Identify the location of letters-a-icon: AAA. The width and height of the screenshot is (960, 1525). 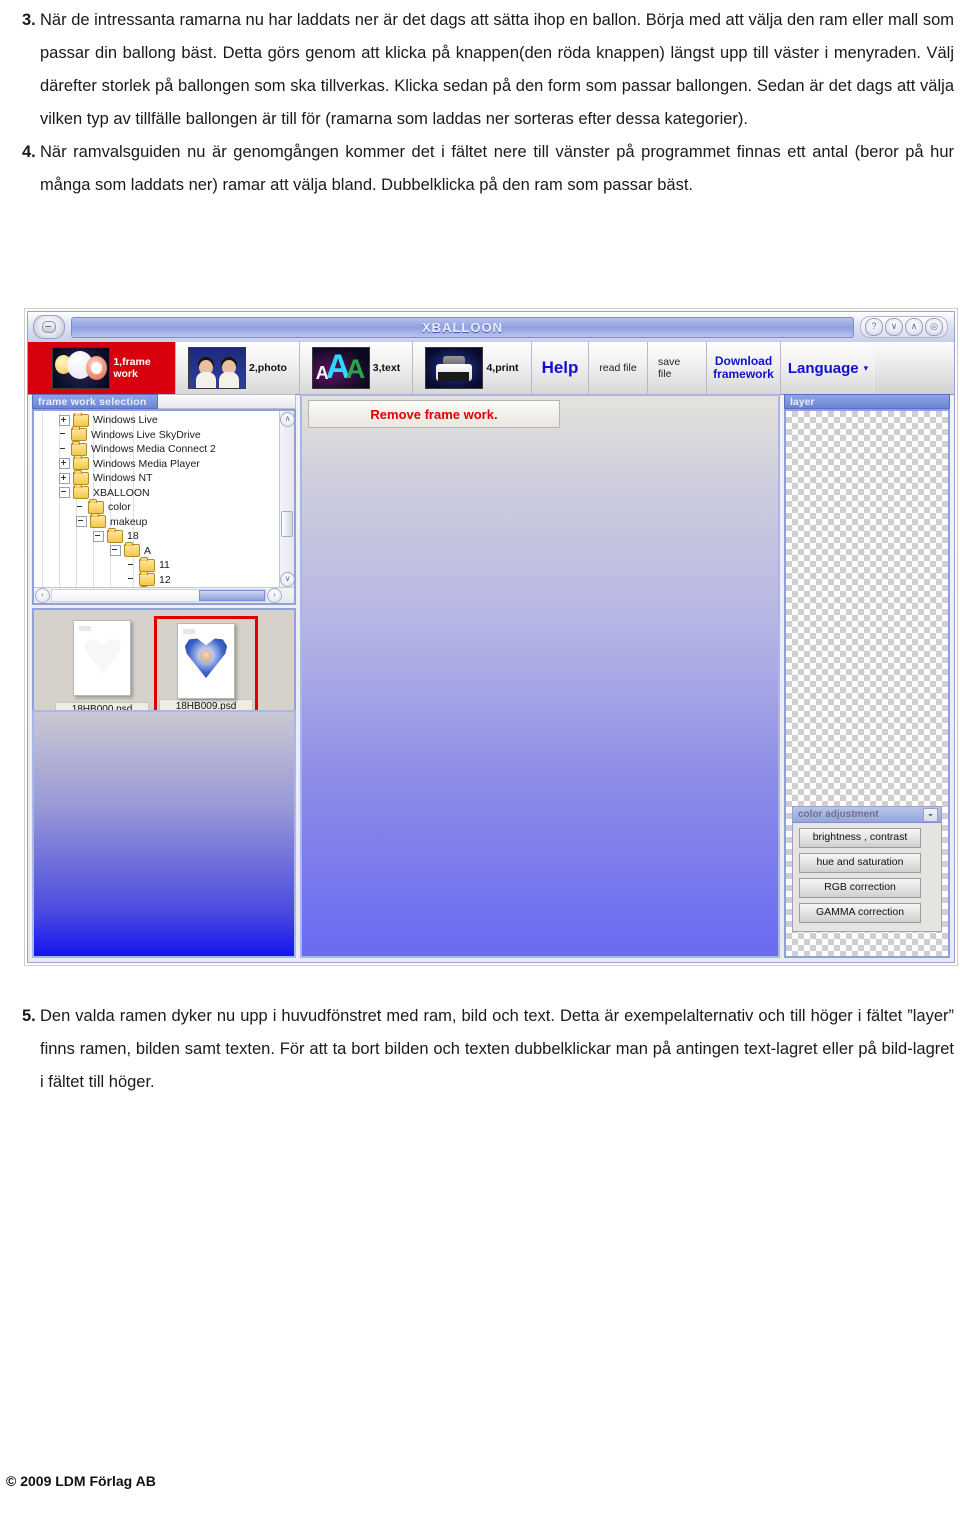
(340, 368).